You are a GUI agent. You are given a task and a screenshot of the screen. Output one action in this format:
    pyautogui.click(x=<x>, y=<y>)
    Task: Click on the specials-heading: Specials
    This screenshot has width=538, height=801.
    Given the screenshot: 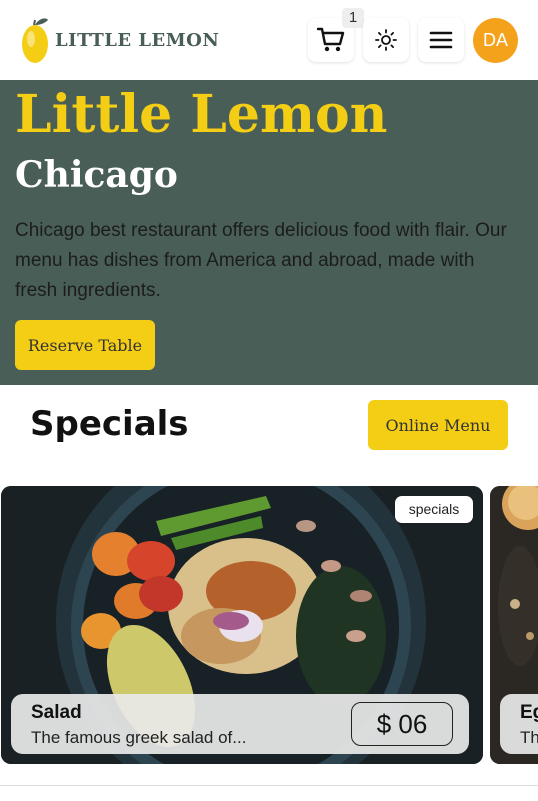 What is the action you would take?
    pyautogui.click(x=109, y=424)
    